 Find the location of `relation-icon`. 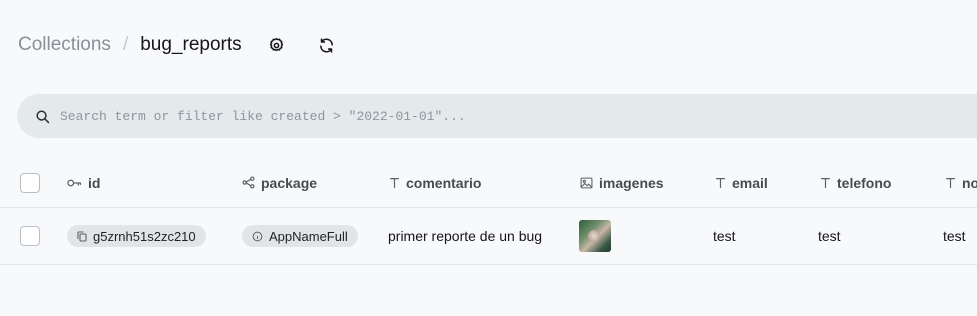

relation-icon is located at coordinates (248, 182).